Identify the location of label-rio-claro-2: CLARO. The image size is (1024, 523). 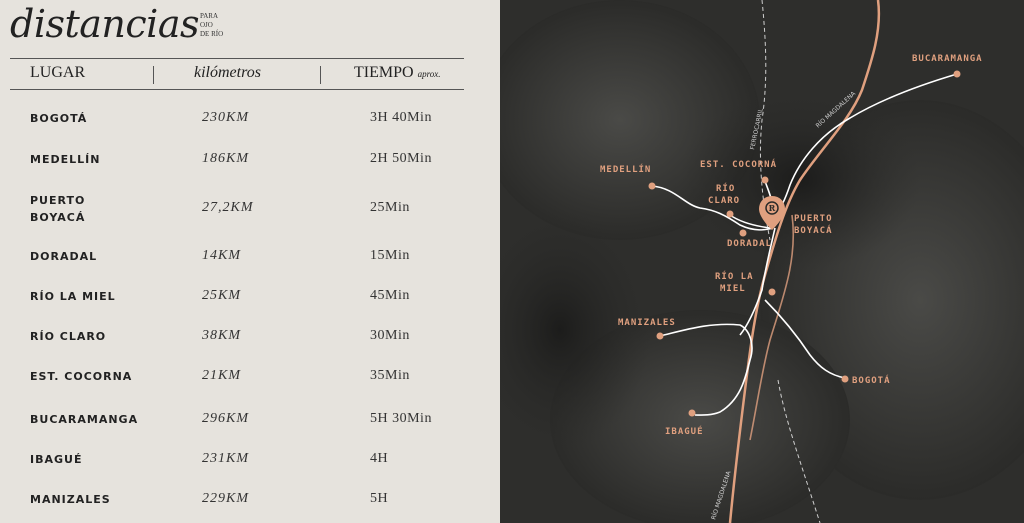
(724, 201).